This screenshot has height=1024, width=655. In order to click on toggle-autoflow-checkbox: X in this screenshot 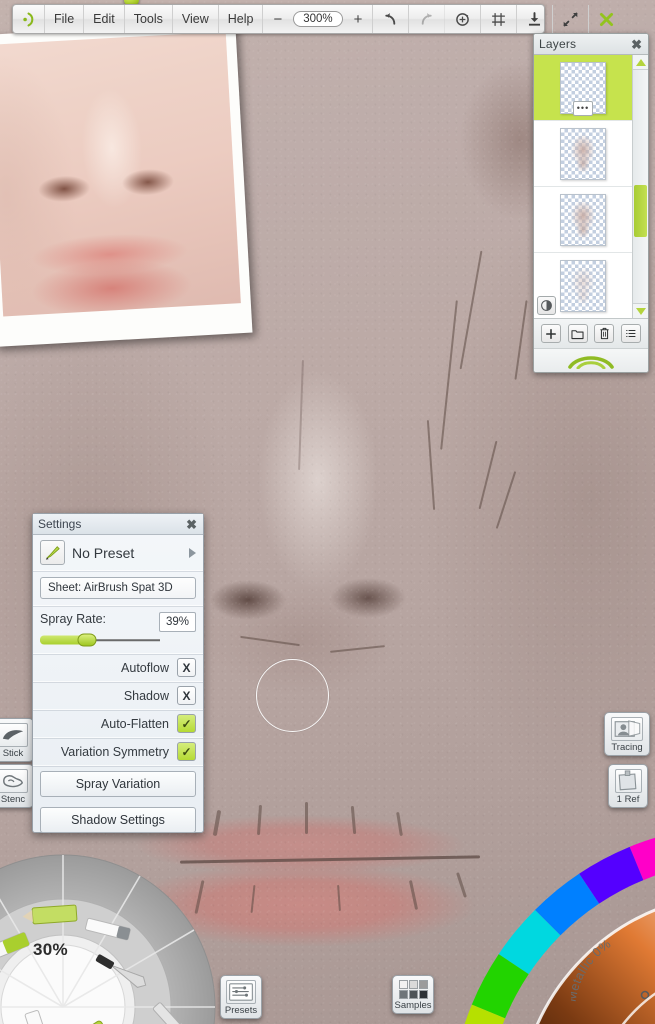, I will do `click(186, 667)`.